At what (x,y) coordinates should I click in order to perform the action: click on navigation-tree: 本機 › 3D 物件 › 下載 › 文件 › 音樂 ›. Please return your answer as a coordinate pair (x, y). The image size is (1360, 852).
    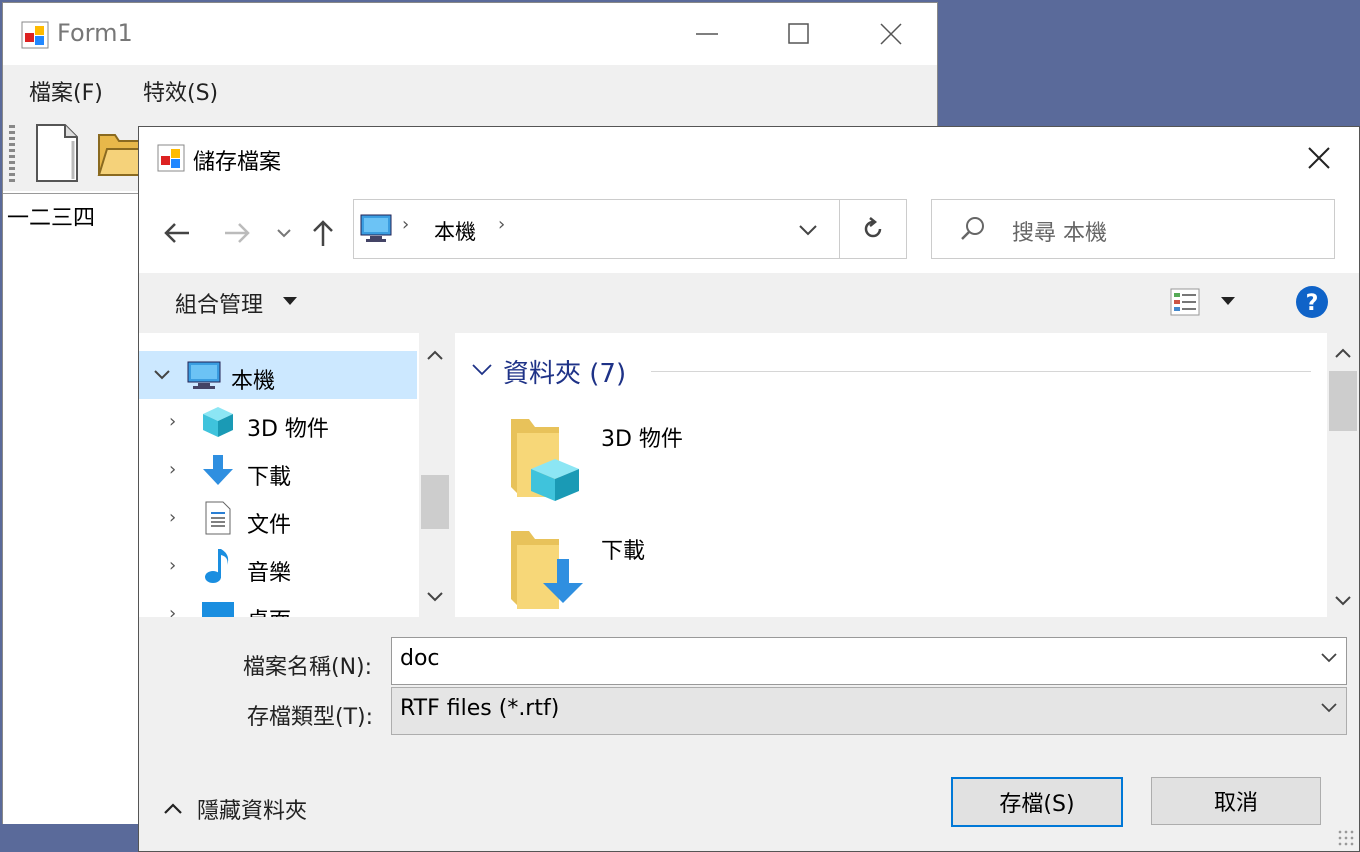
    Looking at the image, I should click on (295, 475).